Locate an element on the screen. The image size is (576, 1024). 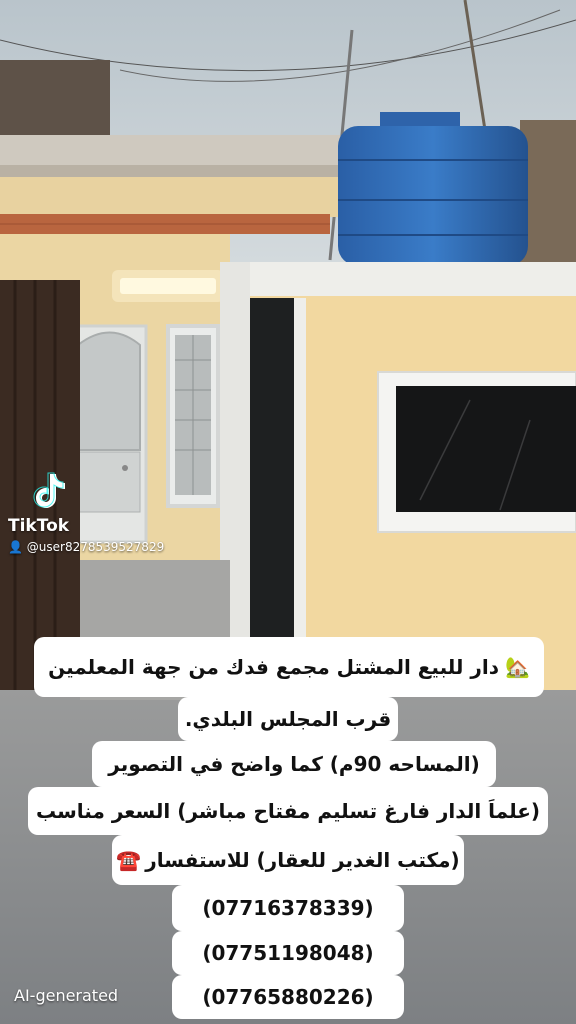
tiktok-watermark: TikTok 👤 @user8278539527829 is located at coordinates (108, 512).